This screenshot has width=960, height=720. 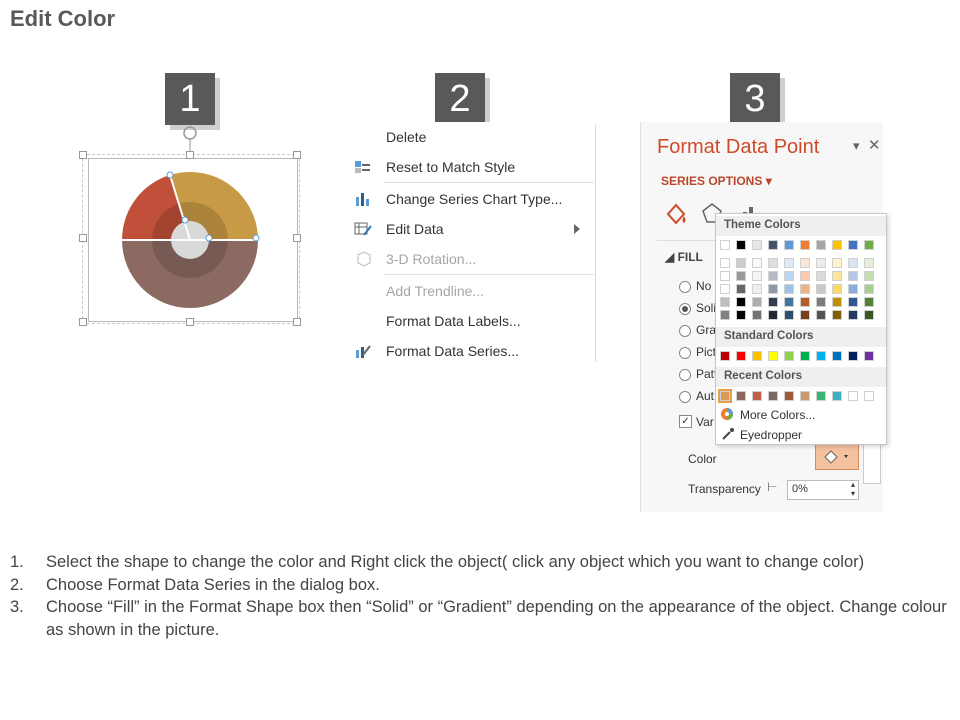 What do you see at coordinates (772, 487) in the screenshot?
I see `transparency-slider: ⊢` at bounding box center [772, 487].